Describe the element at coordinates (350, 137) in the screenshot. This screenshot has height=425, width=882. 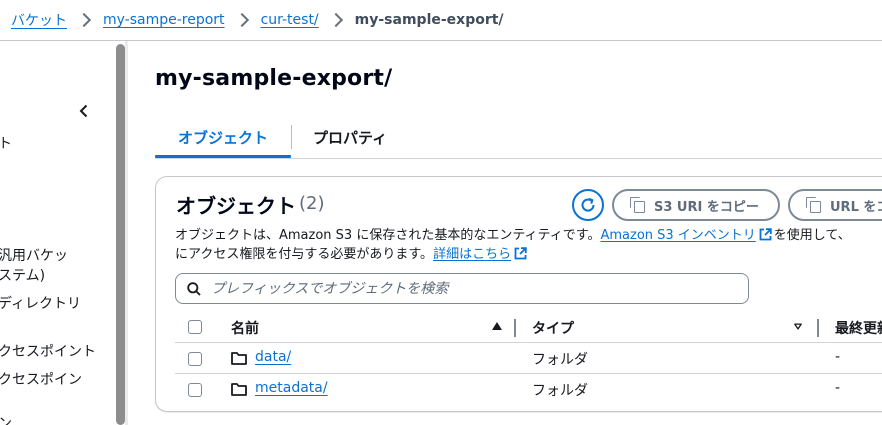
I see `tab-properties: プロパティ` at that location.